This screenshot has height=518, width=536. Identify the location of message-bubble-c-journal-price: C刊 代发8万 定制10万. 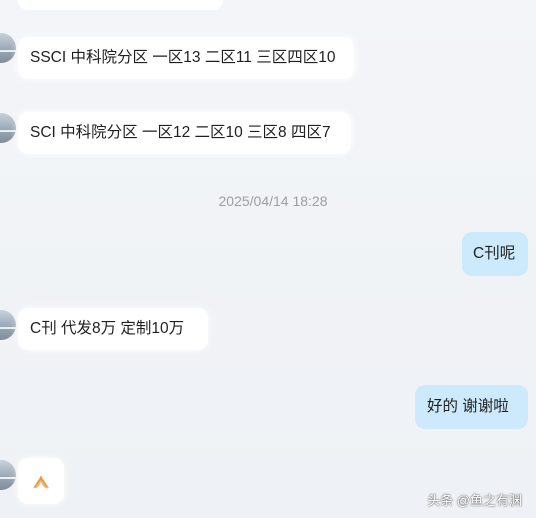
(113, 329).